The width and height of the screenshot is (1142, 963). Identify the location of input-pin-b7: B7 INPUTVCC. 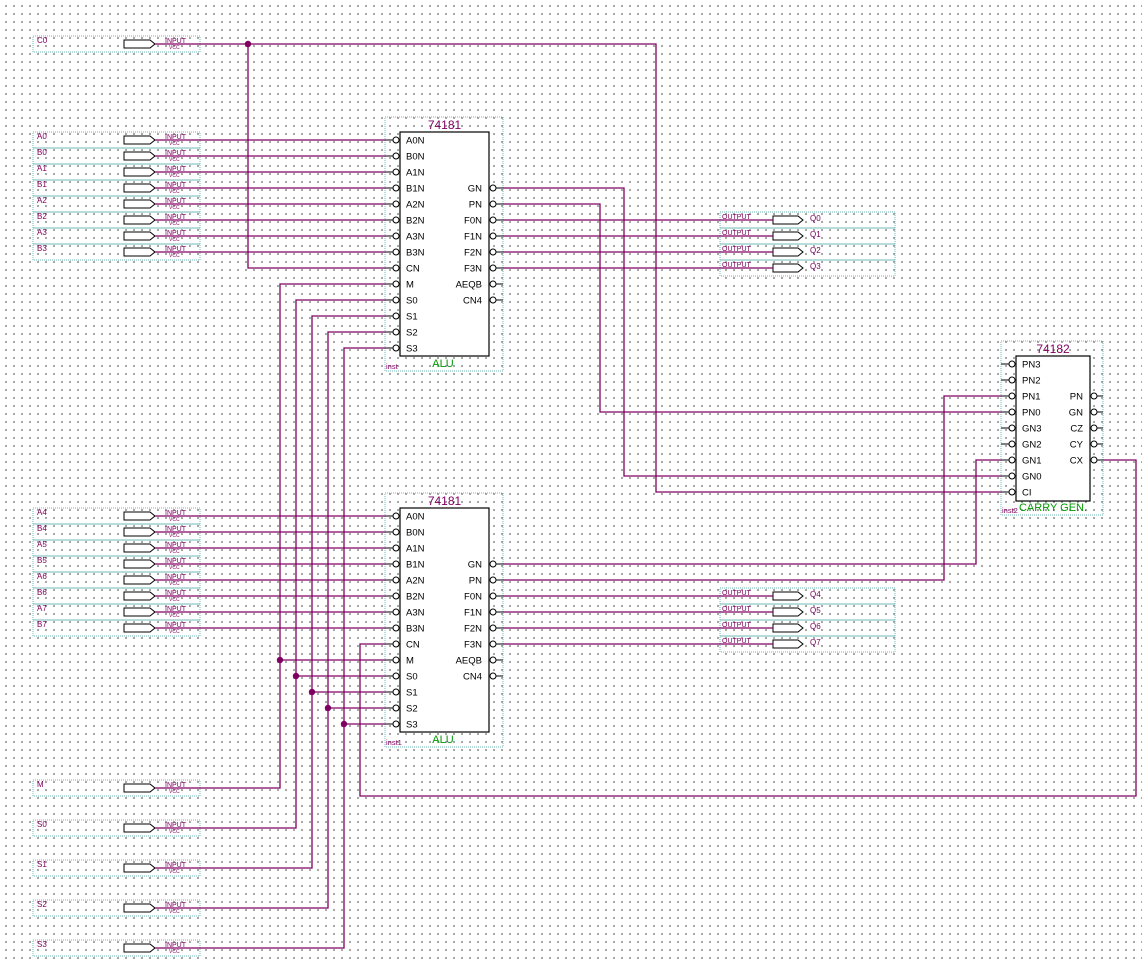
(116, 628).